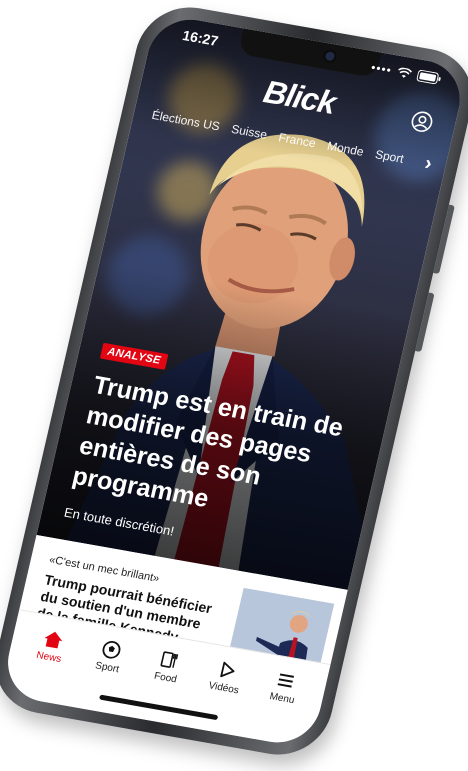 This screenshot has height=771, width=468. I want to click on play-icon, so click(227, 669).